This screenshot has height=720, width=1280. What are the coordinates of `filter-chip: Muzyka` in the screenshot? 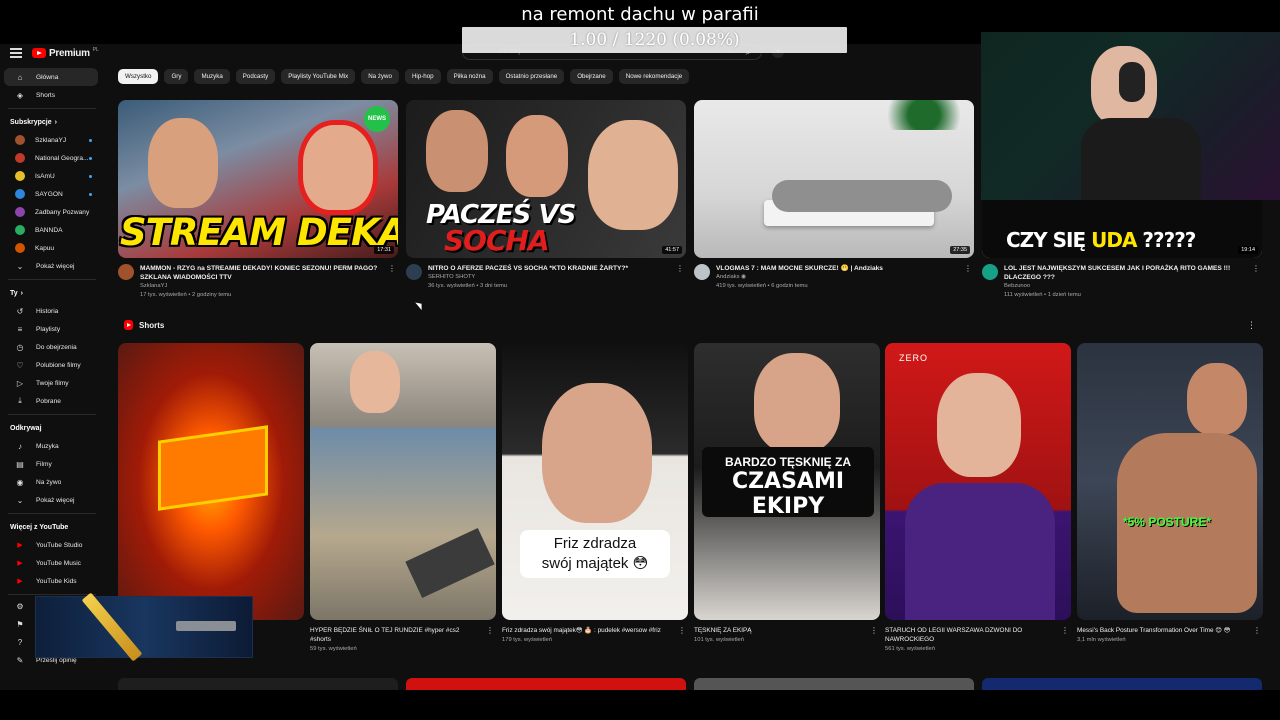 It's located at (212, 76).